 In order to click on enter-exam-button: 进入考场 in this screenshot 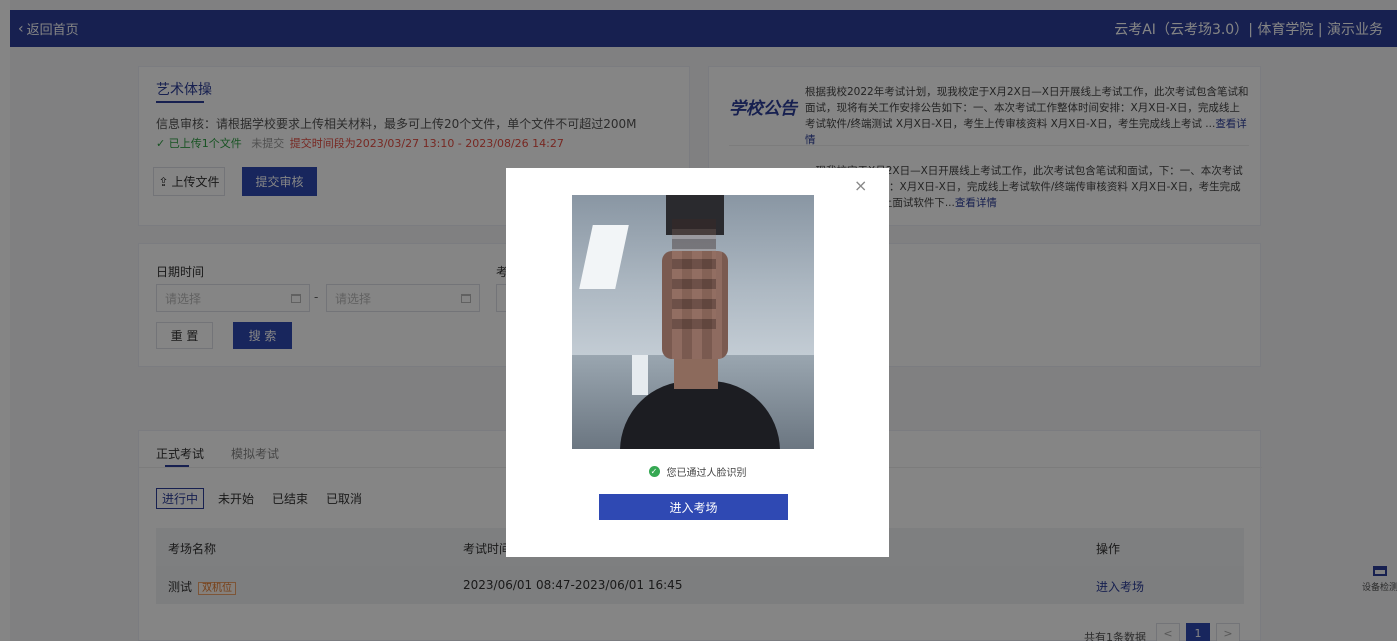, I will do `click(693, 507)`.